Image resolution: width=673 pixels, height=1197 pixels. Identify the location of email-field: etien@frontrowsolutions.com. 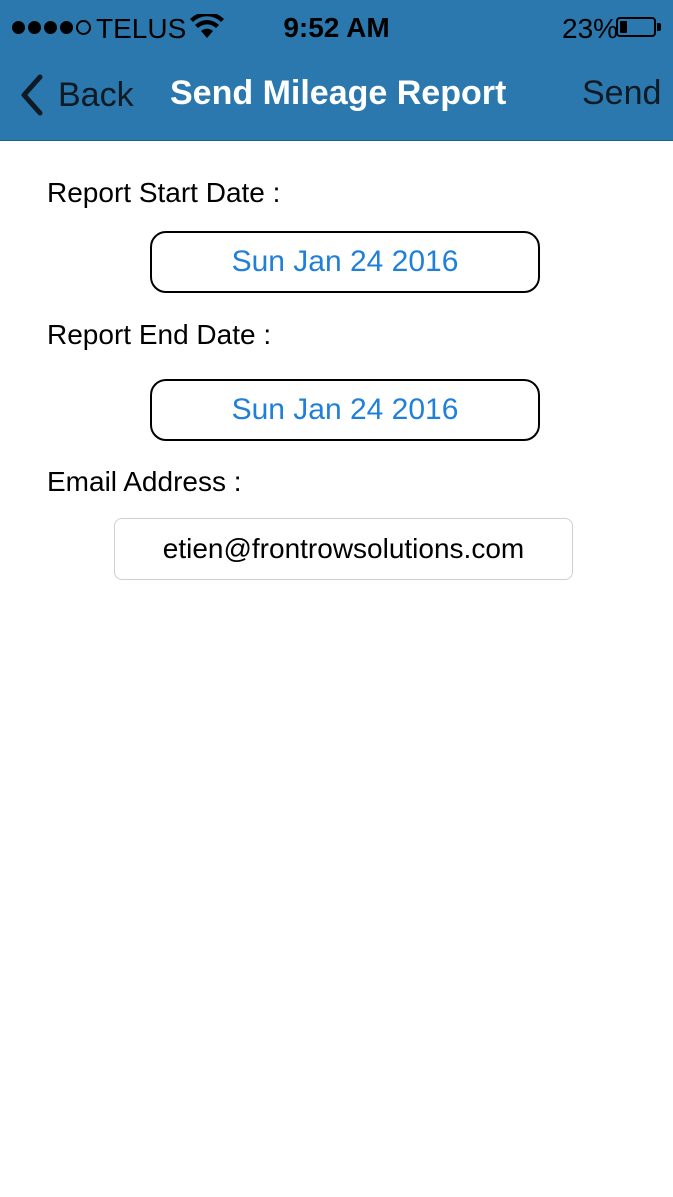
(343, 549).